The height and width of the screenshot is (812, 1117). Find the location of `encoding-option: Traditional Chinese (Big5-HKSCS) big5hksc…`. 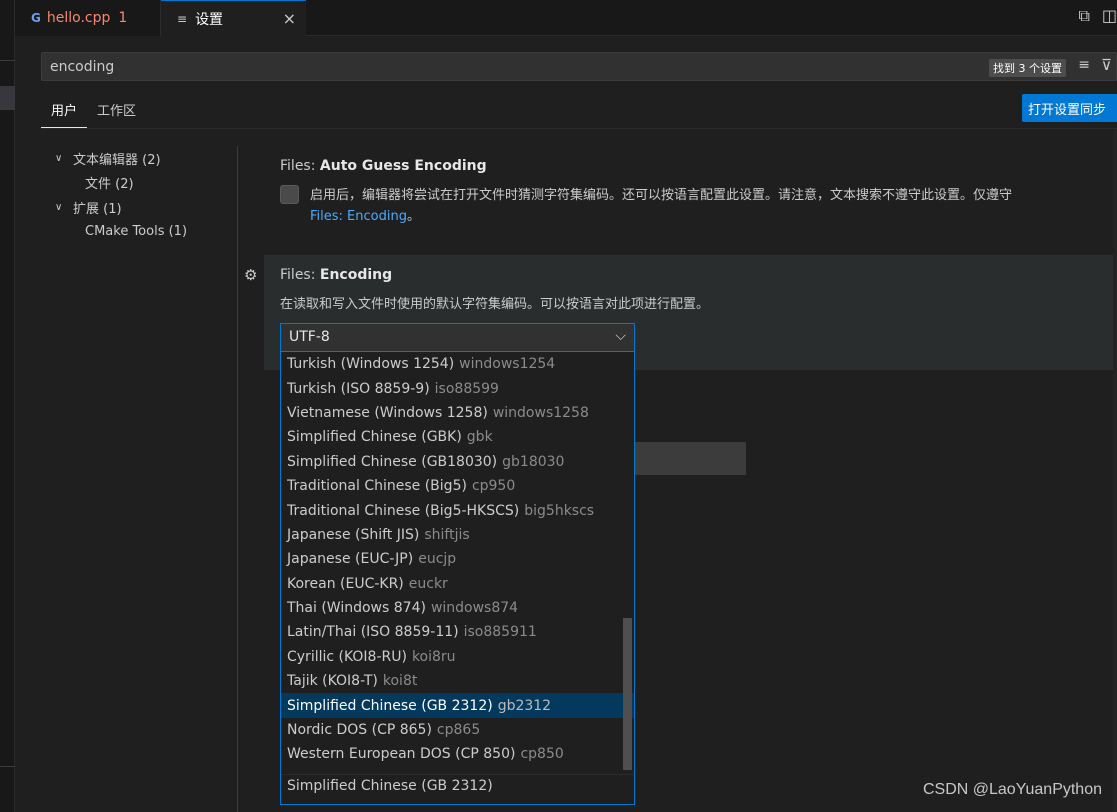

encoding-option: Traditional Chinese (Big5-HKSCS) big5hksc… is located at coordinates (457, 510).